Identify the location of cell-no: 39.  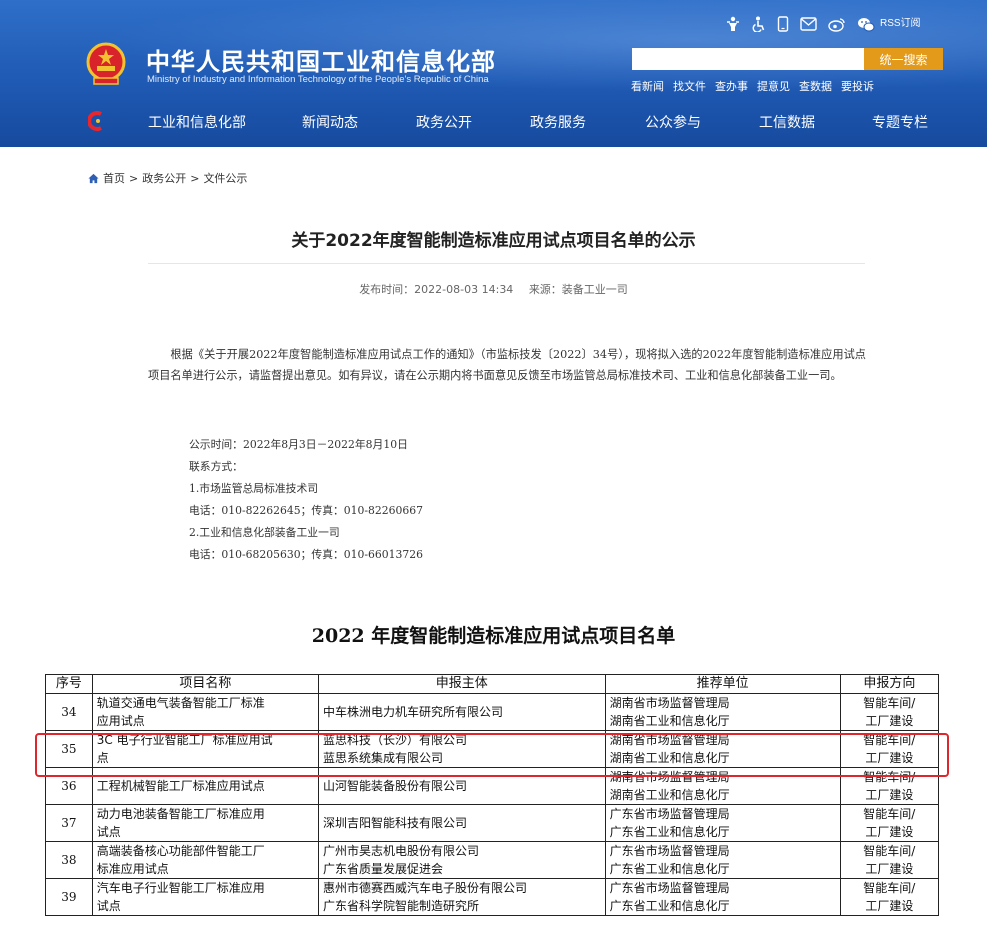
(69, 897).